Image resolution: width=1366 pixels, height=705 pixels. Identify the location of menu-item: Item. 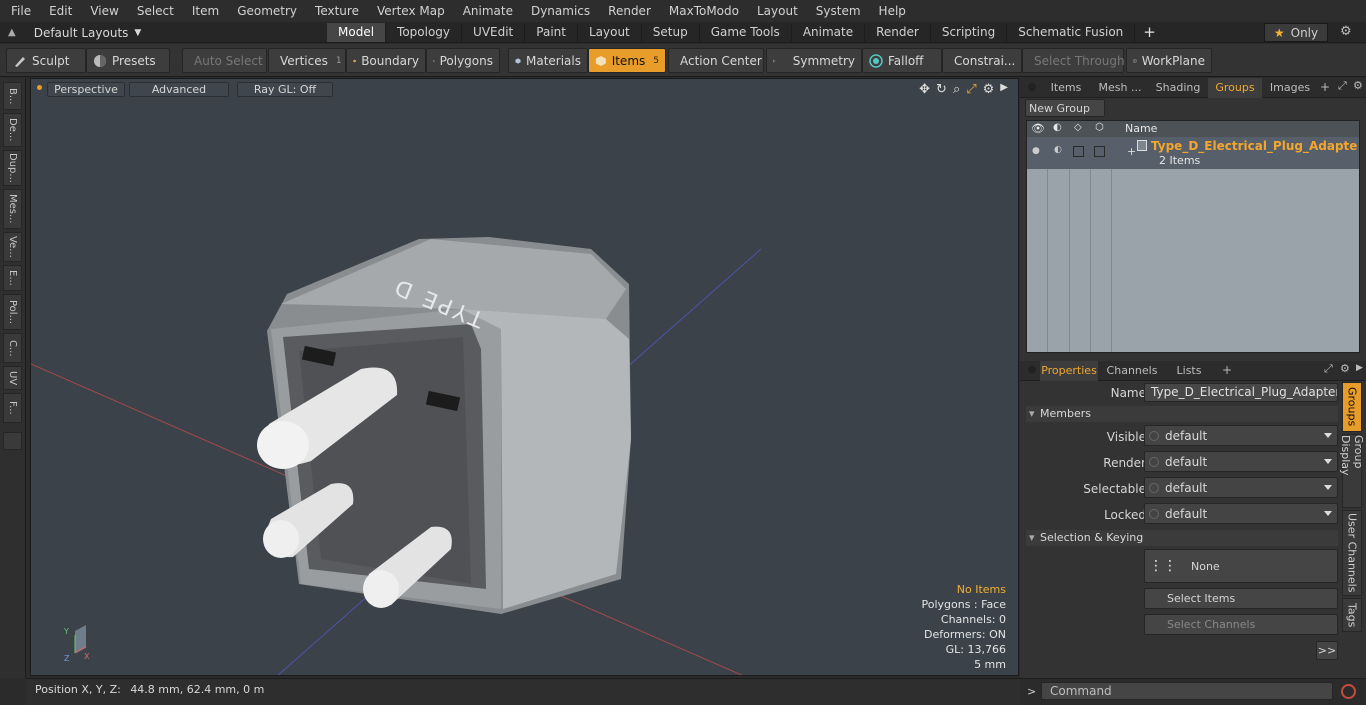
(203, 11).